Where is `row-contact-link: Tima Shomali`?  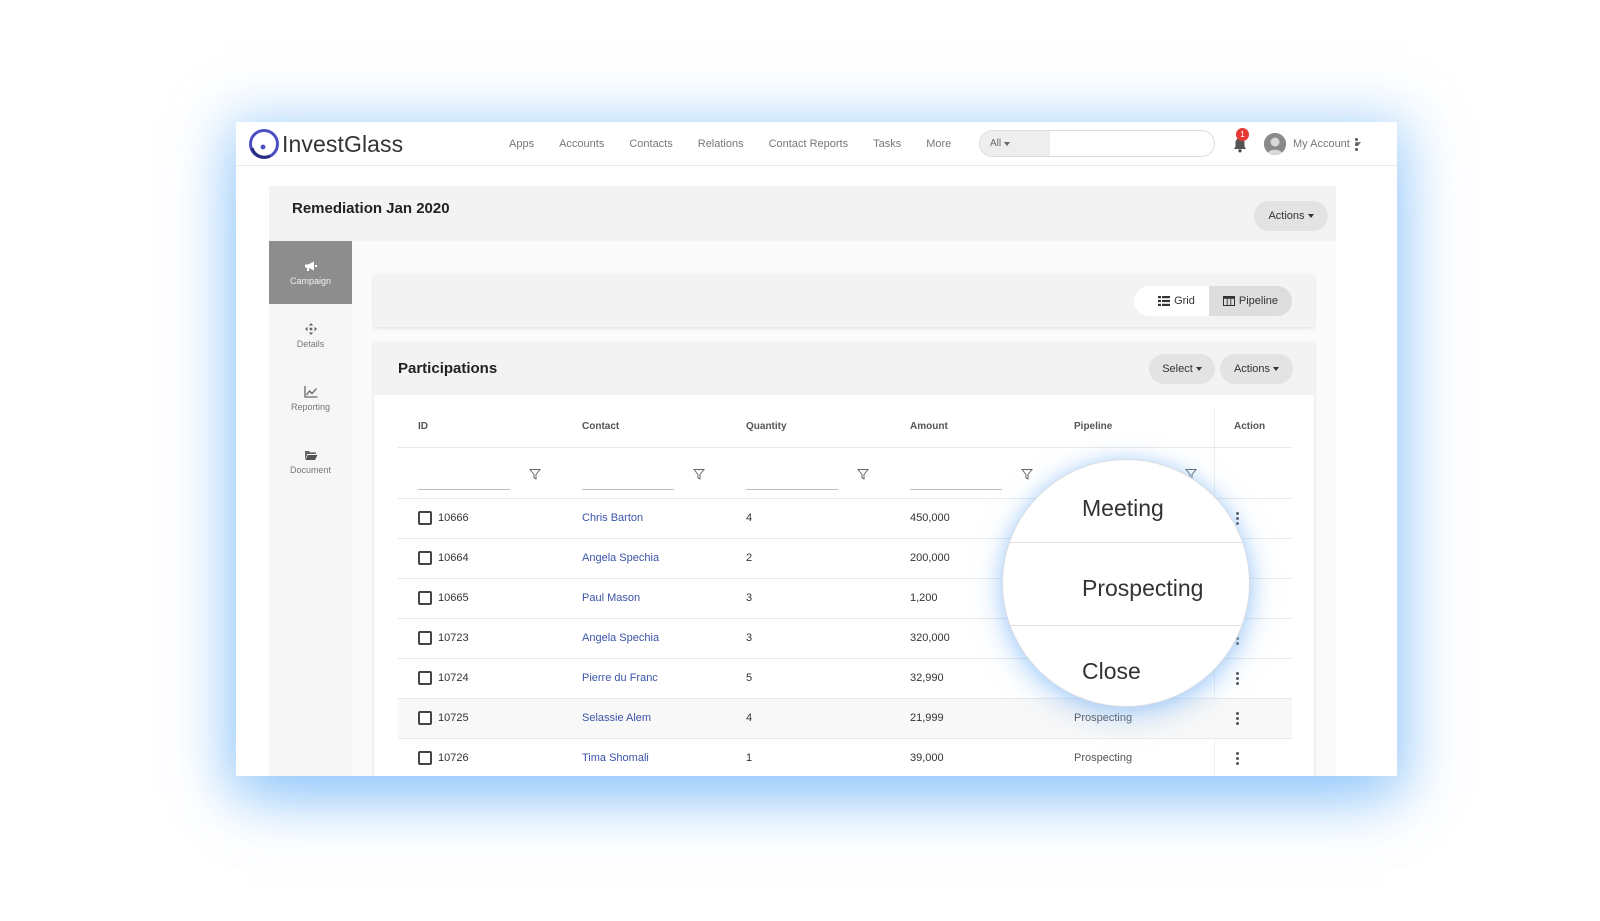 row-contact-link: Tima Shomali is located at coordinates (615, 757).